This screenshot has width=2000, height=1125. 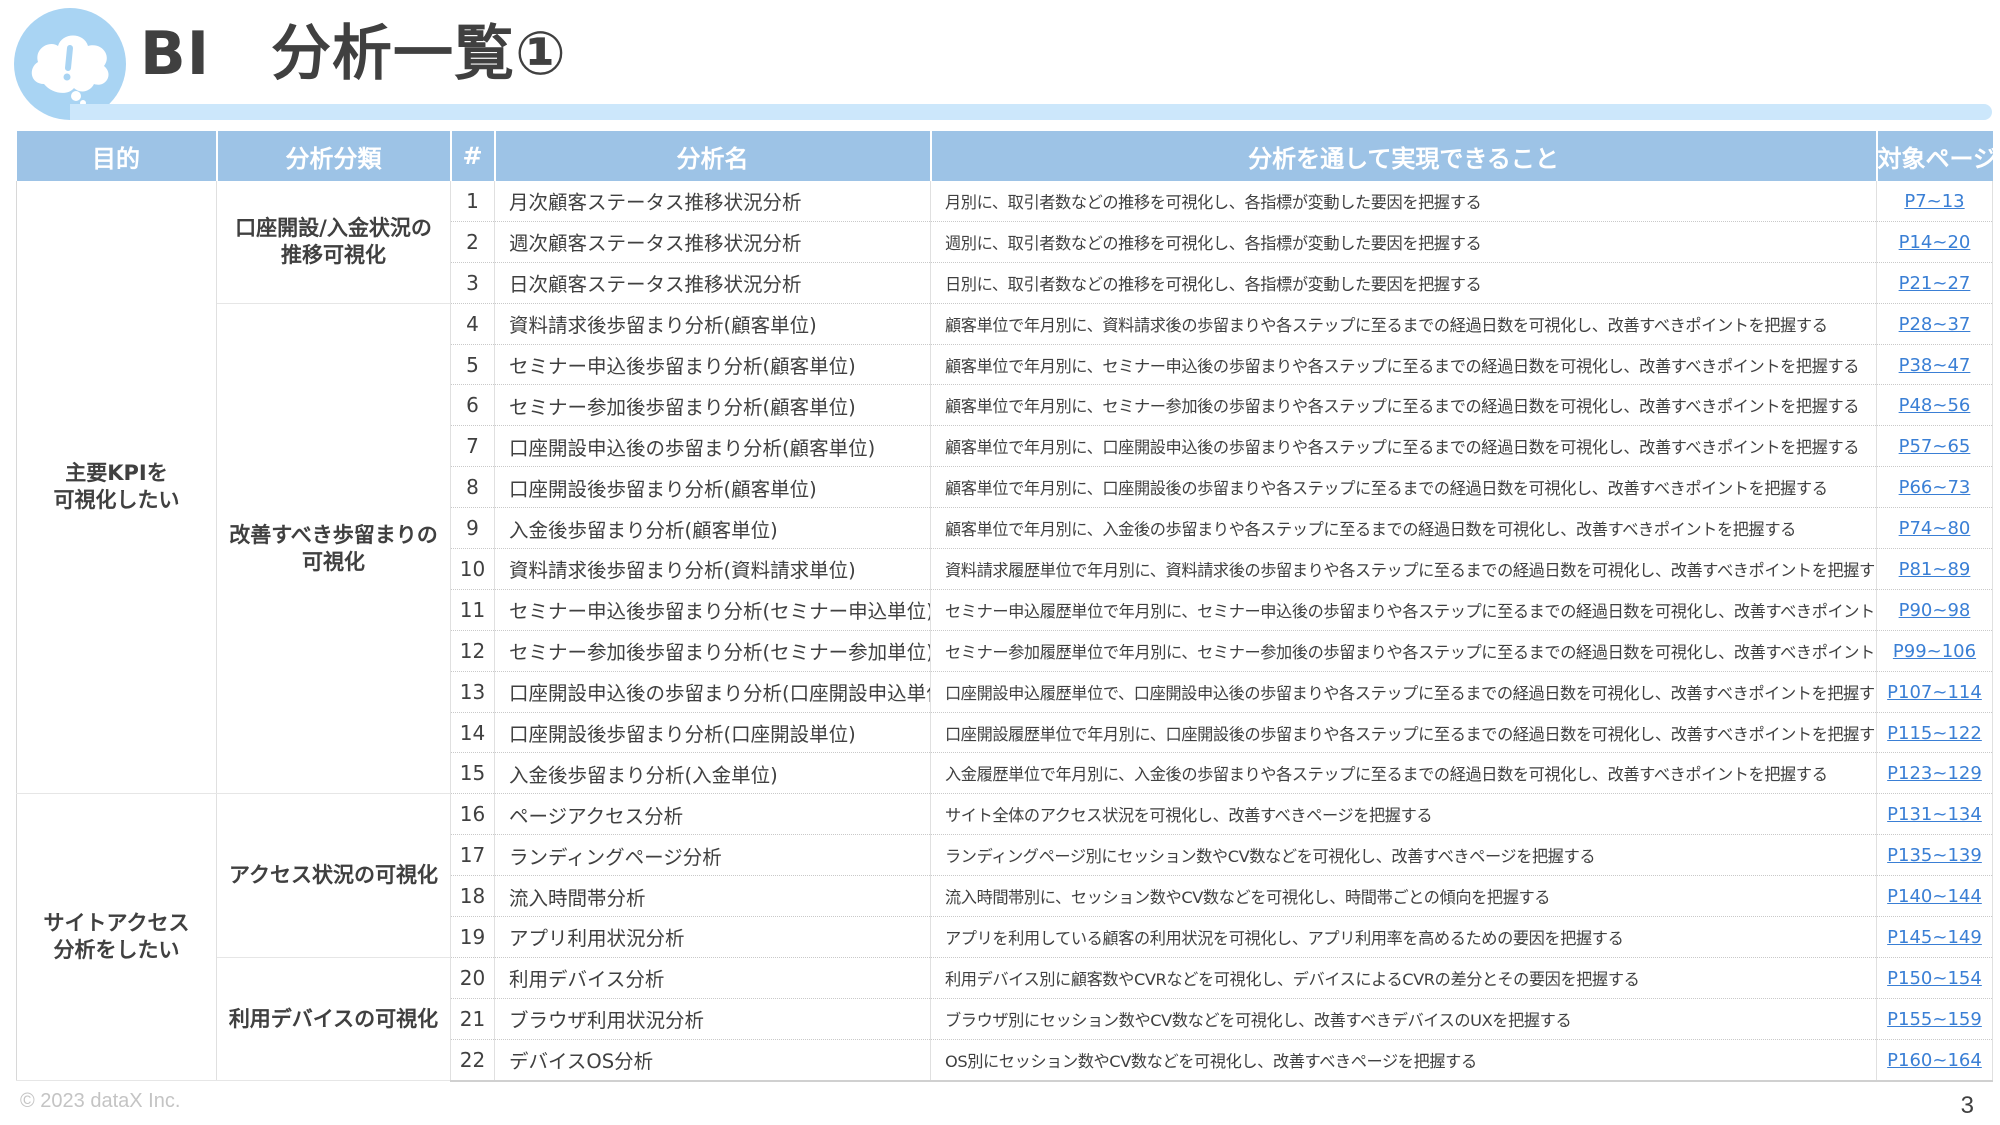 I want to click on row-number: 16, so click(x=472, y=814).